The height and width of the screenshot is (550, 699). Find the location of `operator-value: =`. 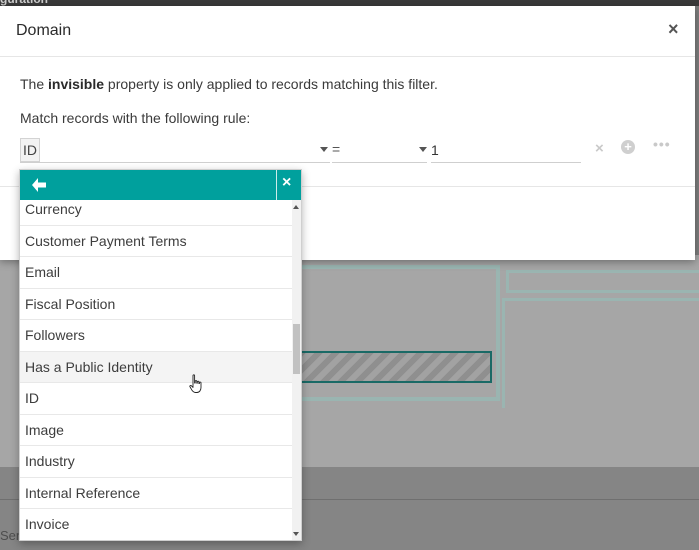

operator-value: = is located at coordinates (336, 149).